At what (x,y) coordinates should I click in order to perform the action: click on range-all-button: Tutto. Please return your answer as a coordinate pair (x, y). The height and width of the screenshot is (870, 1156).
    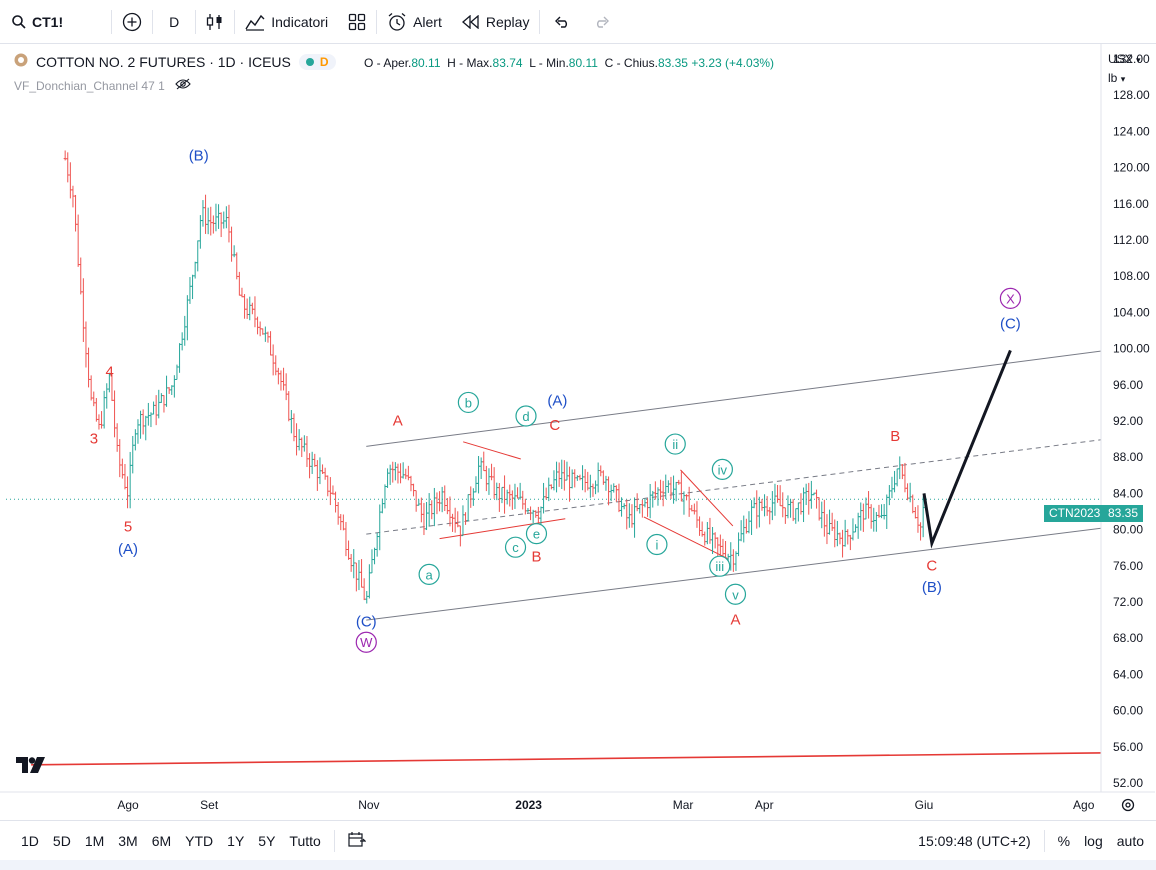
    Looking at the image, I should click on (304, 841).